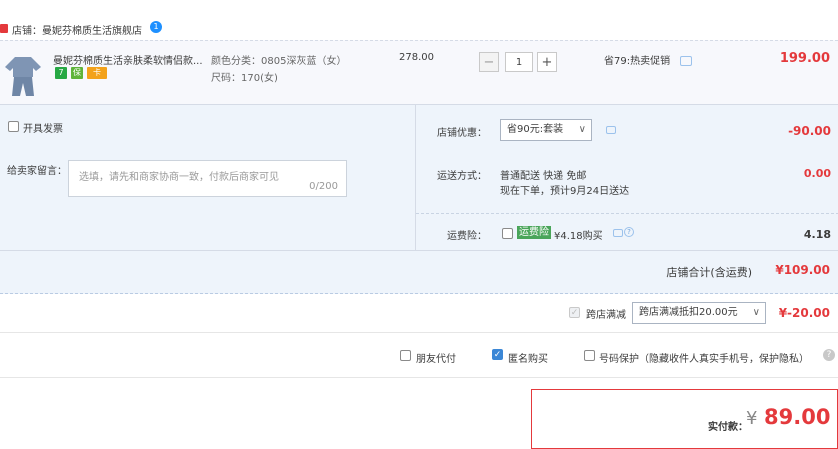  I want to click on payment-amount: 89.00, so click(797, 417).